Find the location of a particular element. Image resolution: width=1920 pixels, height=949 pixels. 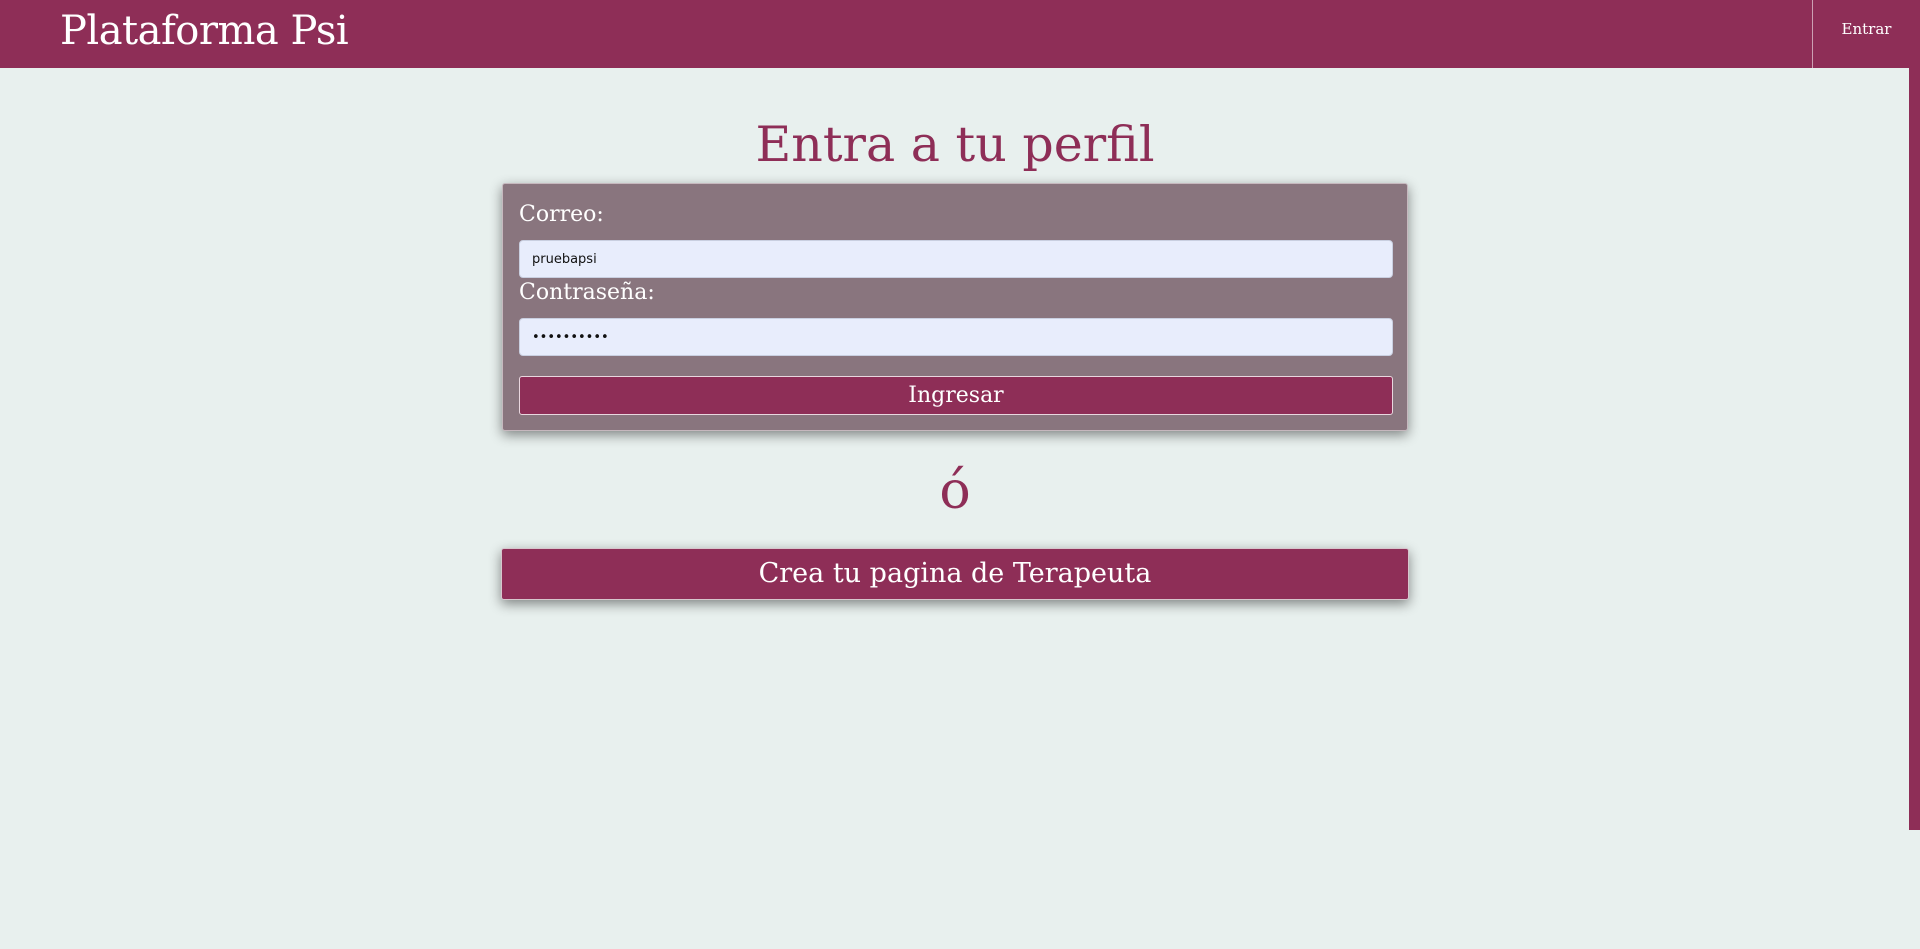

login-submit-button: Ingresar is located at coordinates (956, 395).